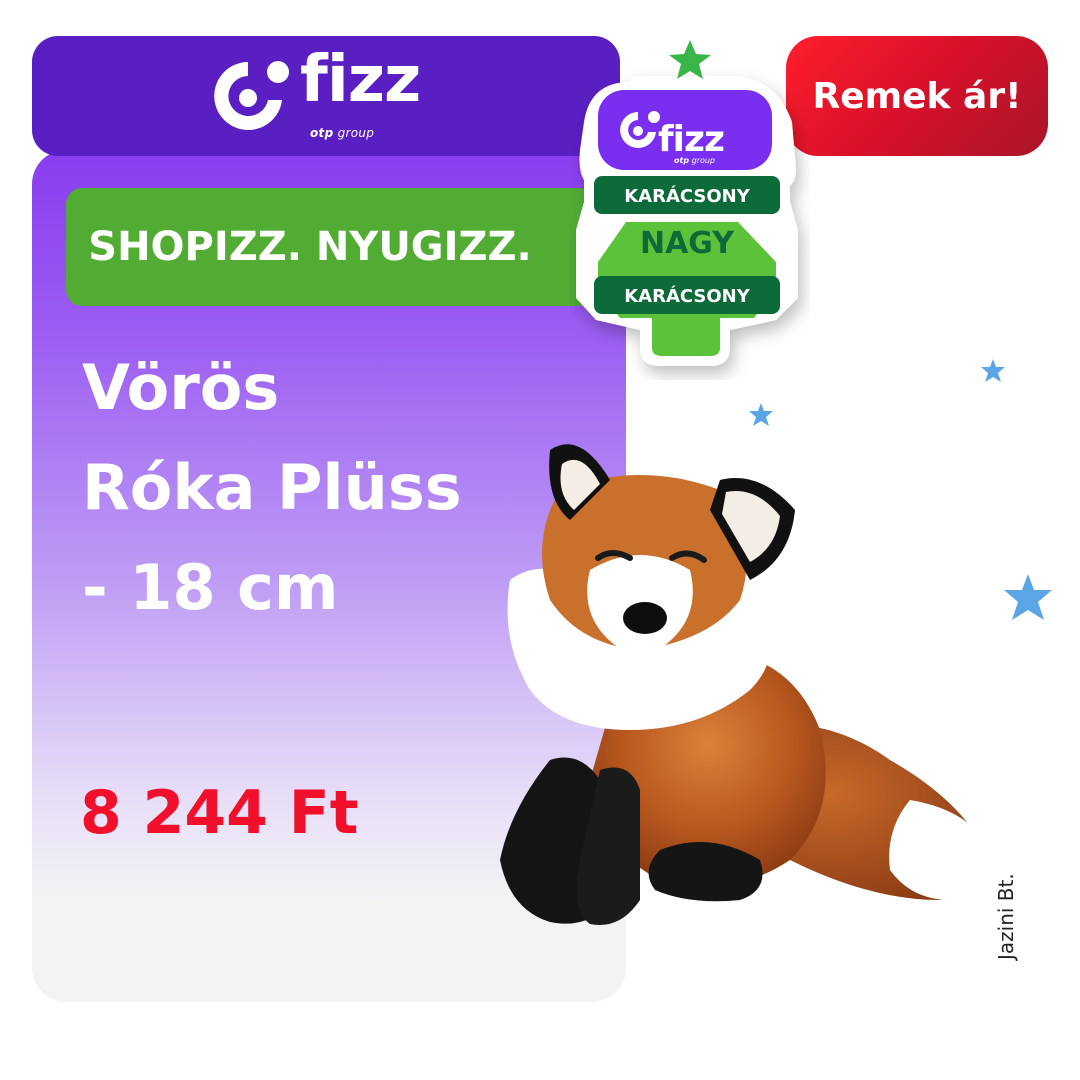 This screenshot has width=1080, height=1080. I want to click on logo-subline: otp group, so click(342, 133).